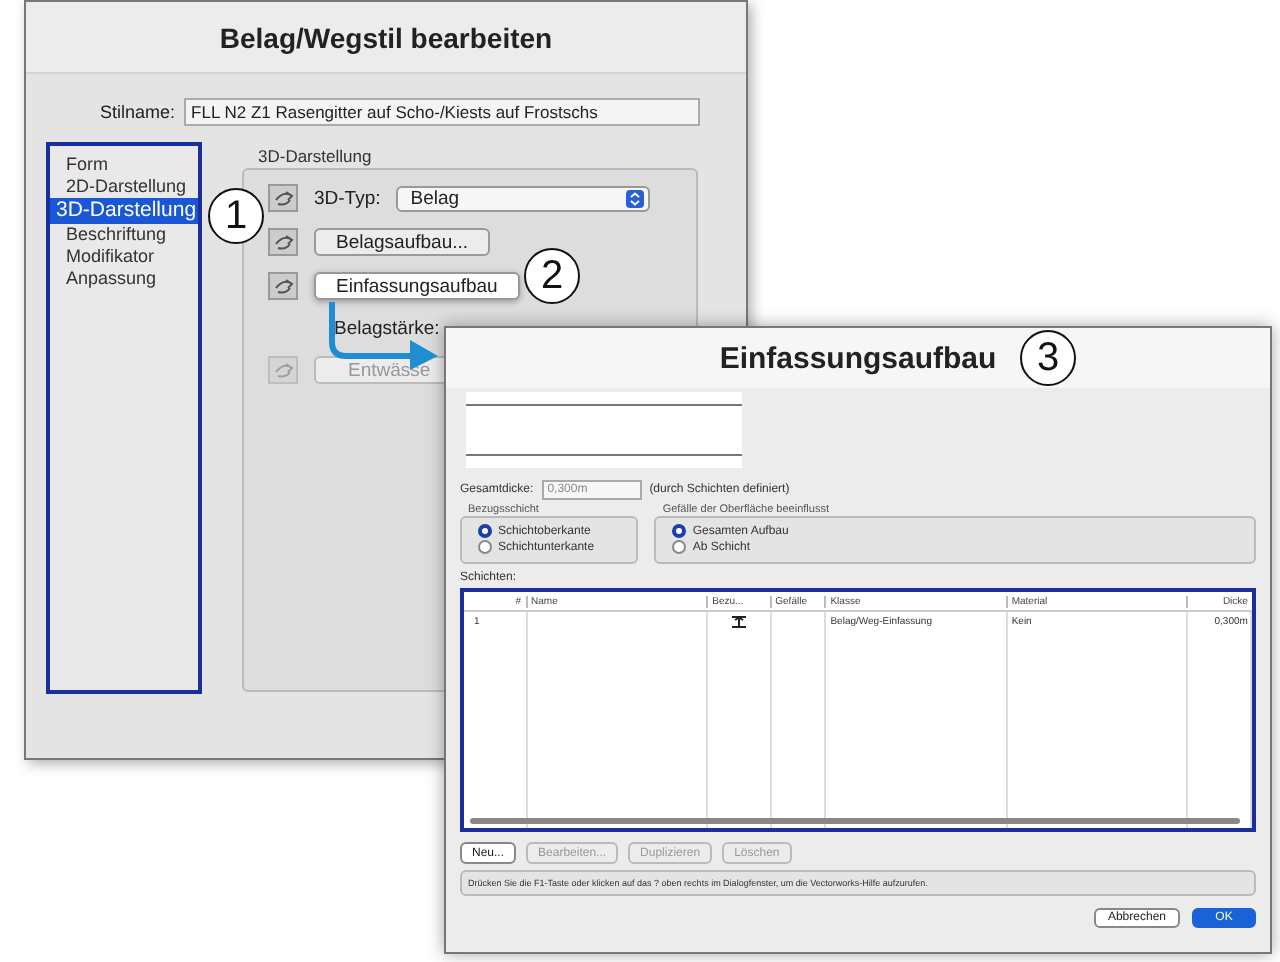 This screenshot has width=1280, height=962. What do you see at coordinates (635, 198) in the screenshot?
I see `dropdown-arrows-icon` at bounding box center [635, 198].